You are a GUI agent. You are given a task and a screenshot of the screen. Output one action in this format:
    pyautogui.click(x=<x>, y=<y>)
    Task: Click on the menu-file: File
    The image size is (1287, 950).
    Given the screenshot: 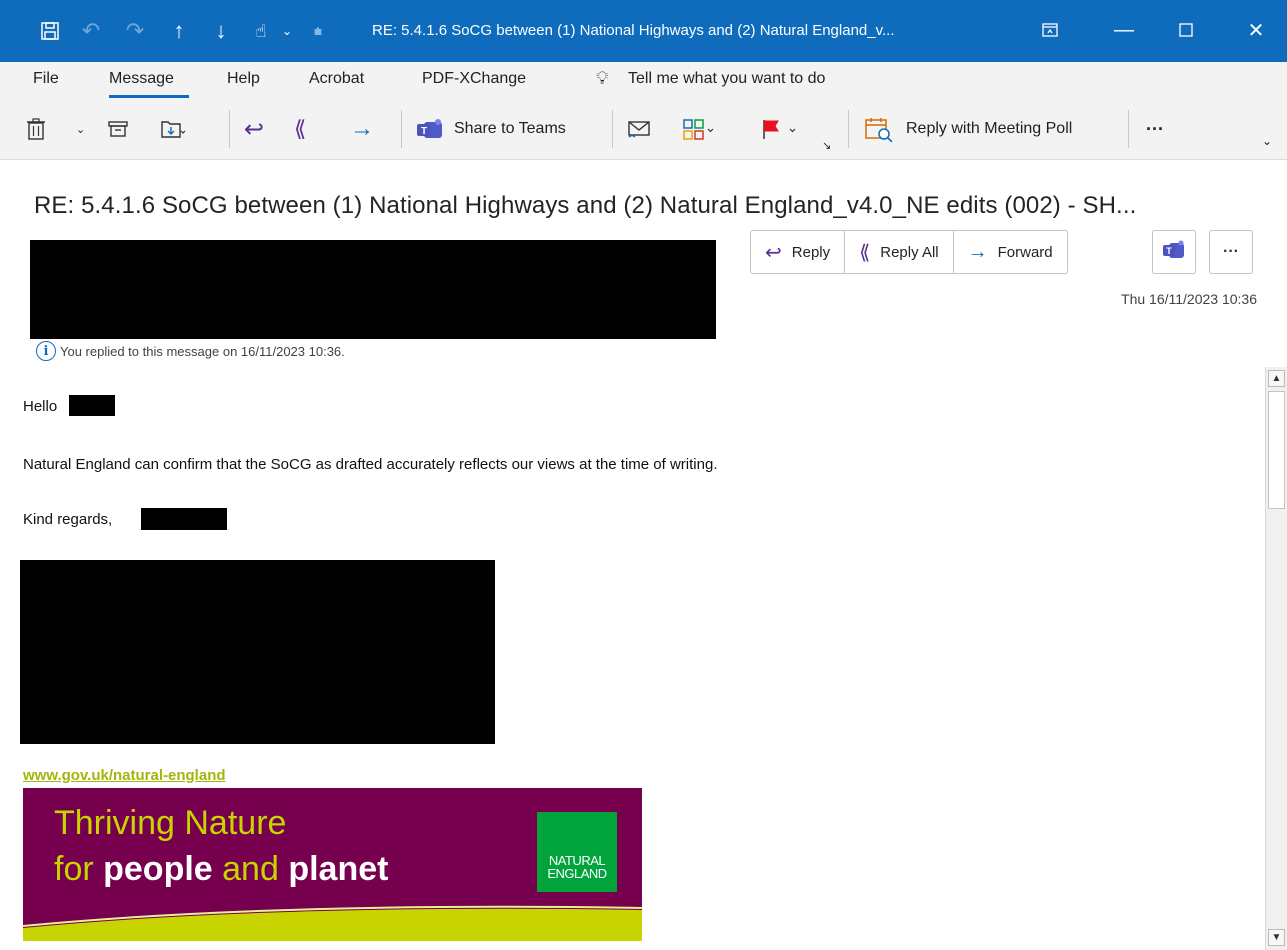 What is the action you would take?
    pyautogui.click(x=46, y=79)
    